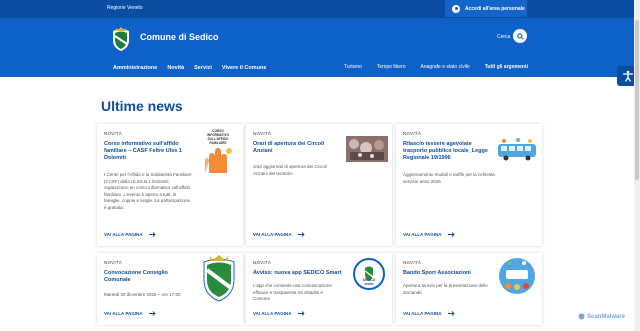  What do you see at coordinates (146, 277) in the screenshot?
I see `card-title: Convocazione Consiglio Comunale` at bounding box center [146, 277].